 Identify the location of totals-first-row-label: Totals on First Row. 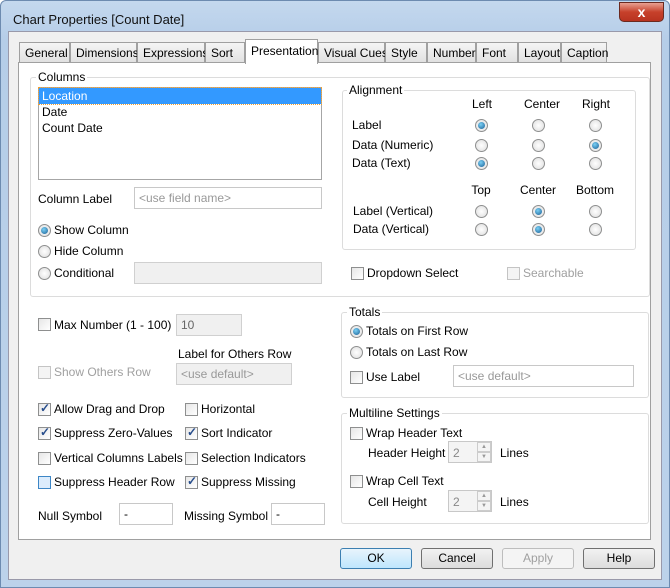
(417, 331).